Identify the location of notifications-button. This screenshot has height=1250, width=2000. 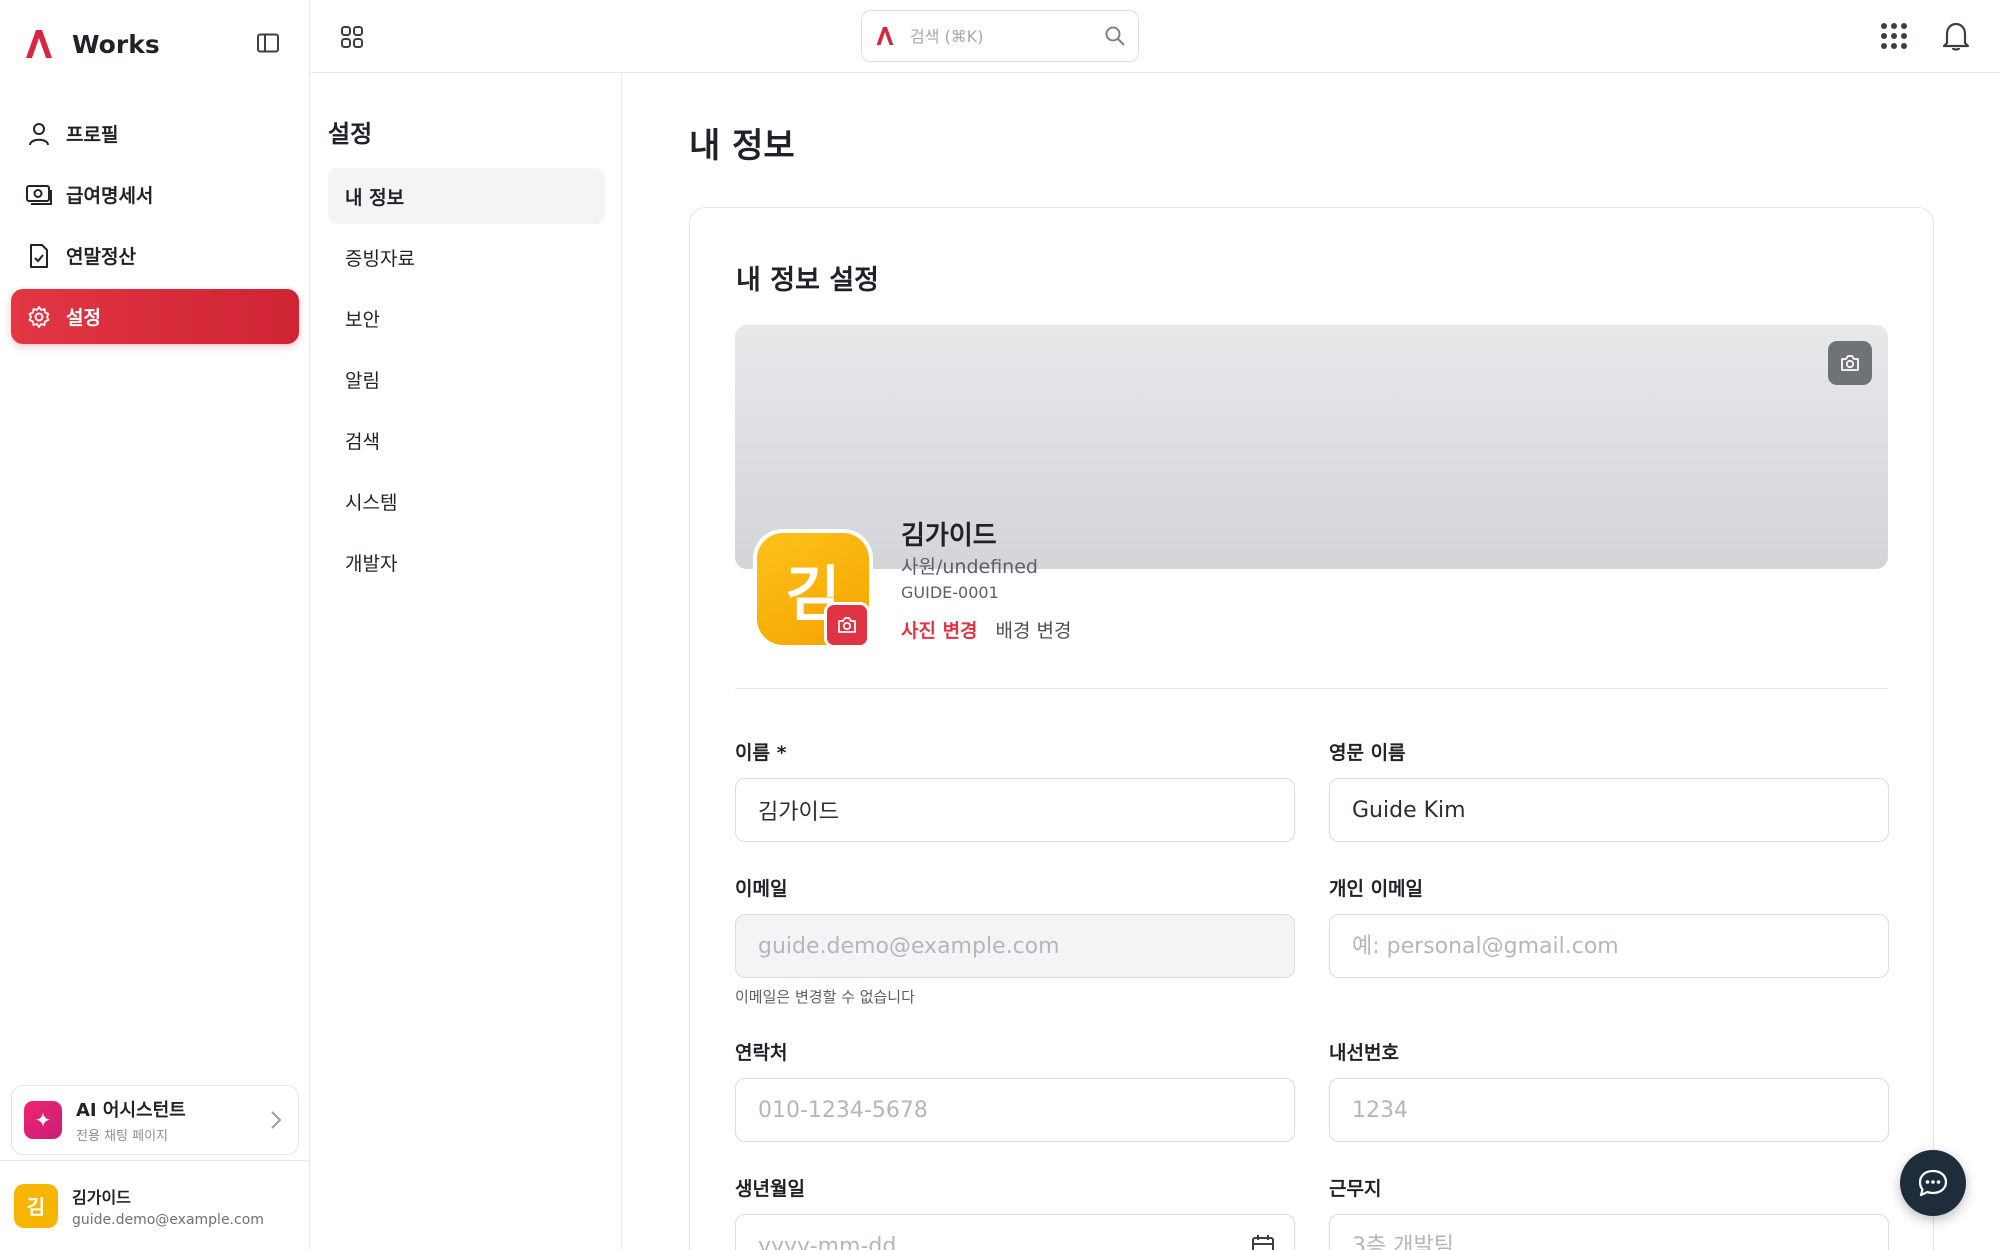
(1956, 36).